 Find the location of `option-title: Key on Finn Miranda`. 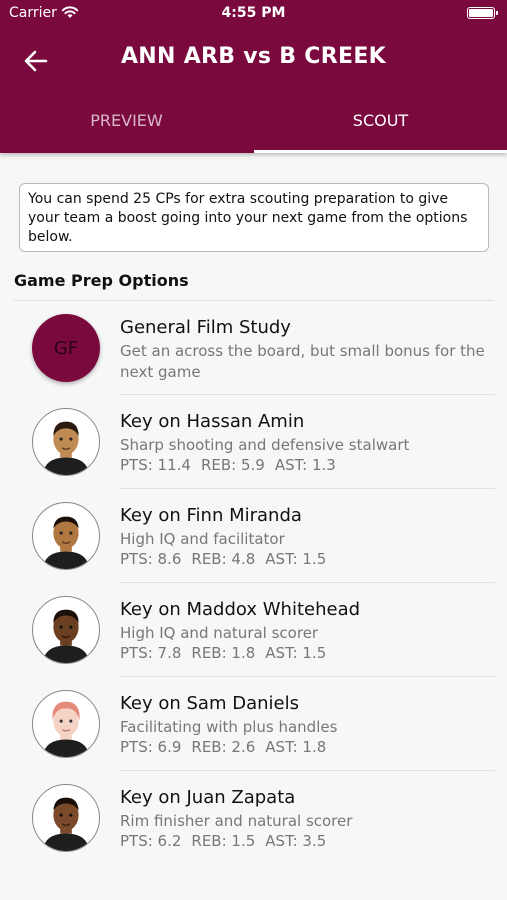

option-title: Key on Finn Miranda is located at coordinates (211, 515).